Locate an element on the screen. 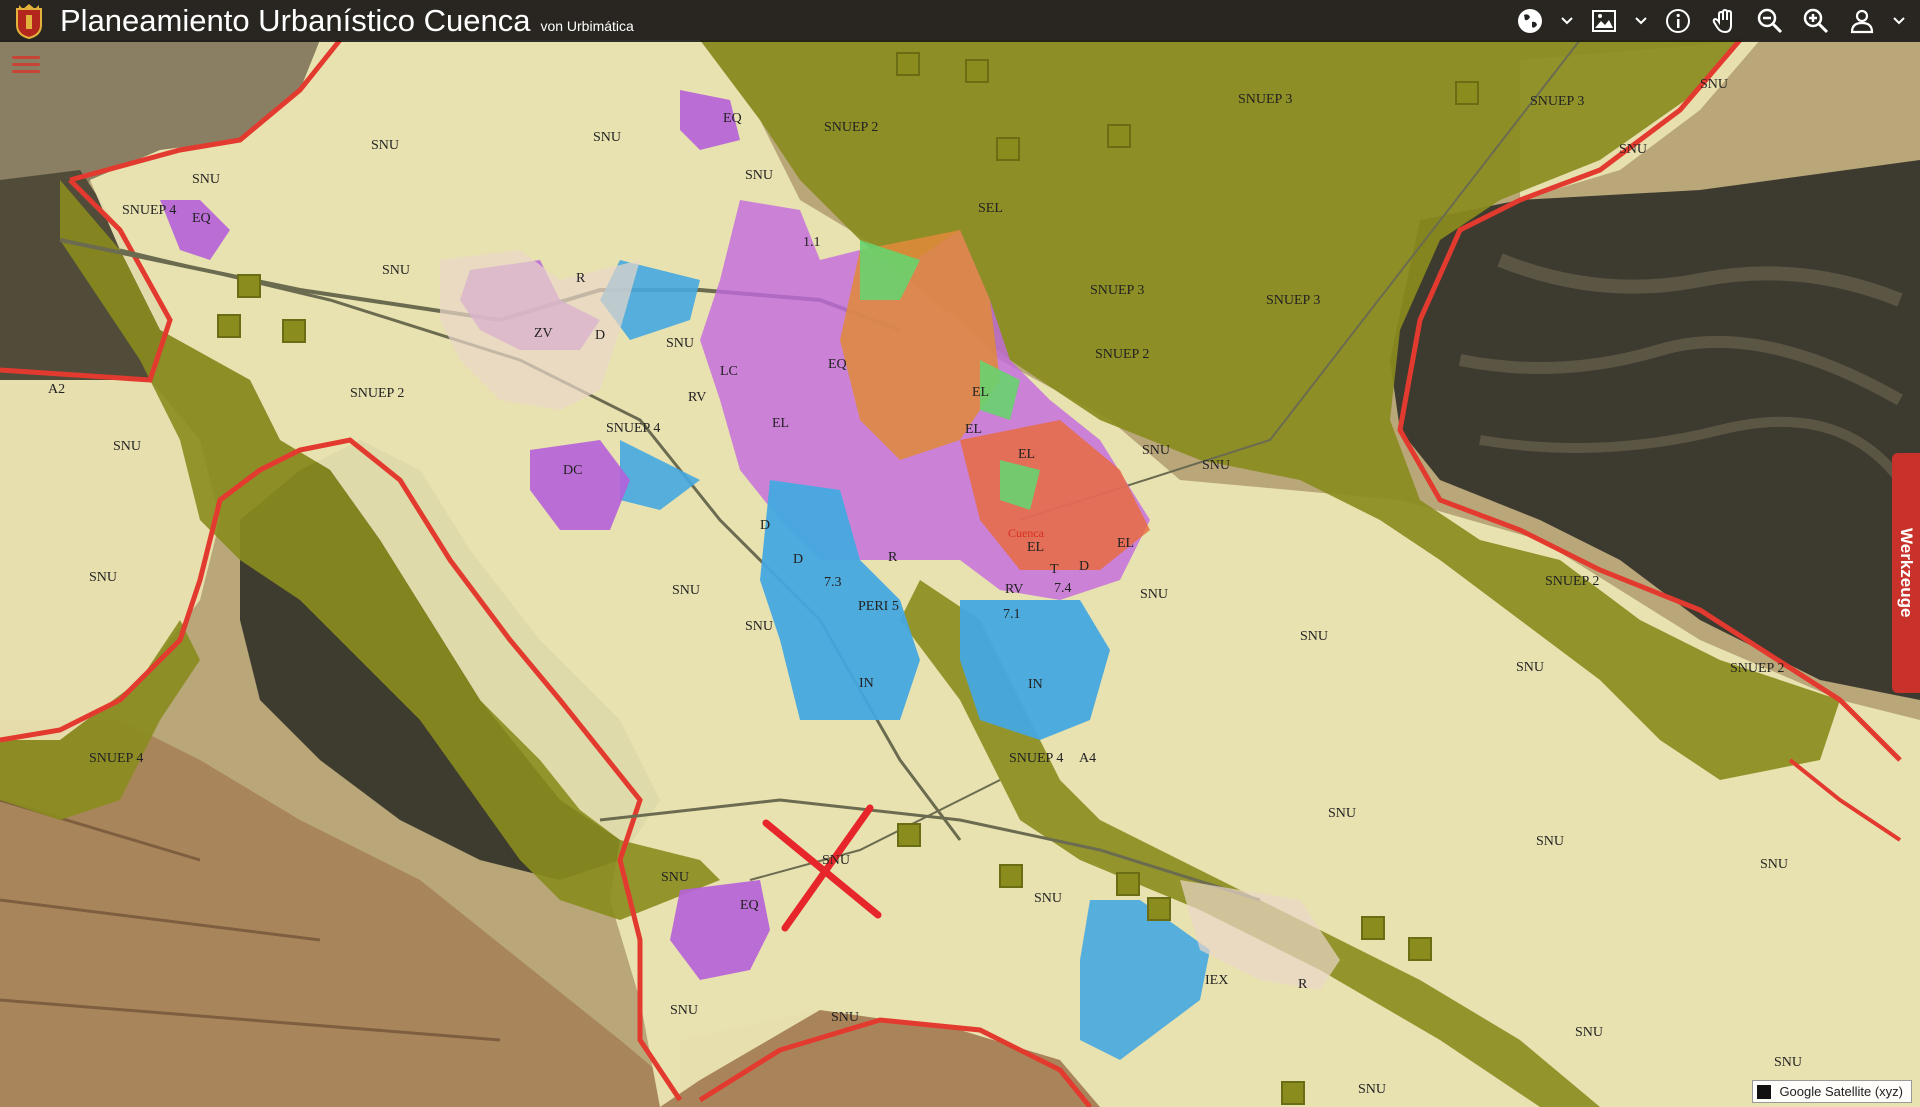 The height and width of the screenshot is (1107, 1920). map-label-7-1: 7.1 is located at coordinates (1012, 614).